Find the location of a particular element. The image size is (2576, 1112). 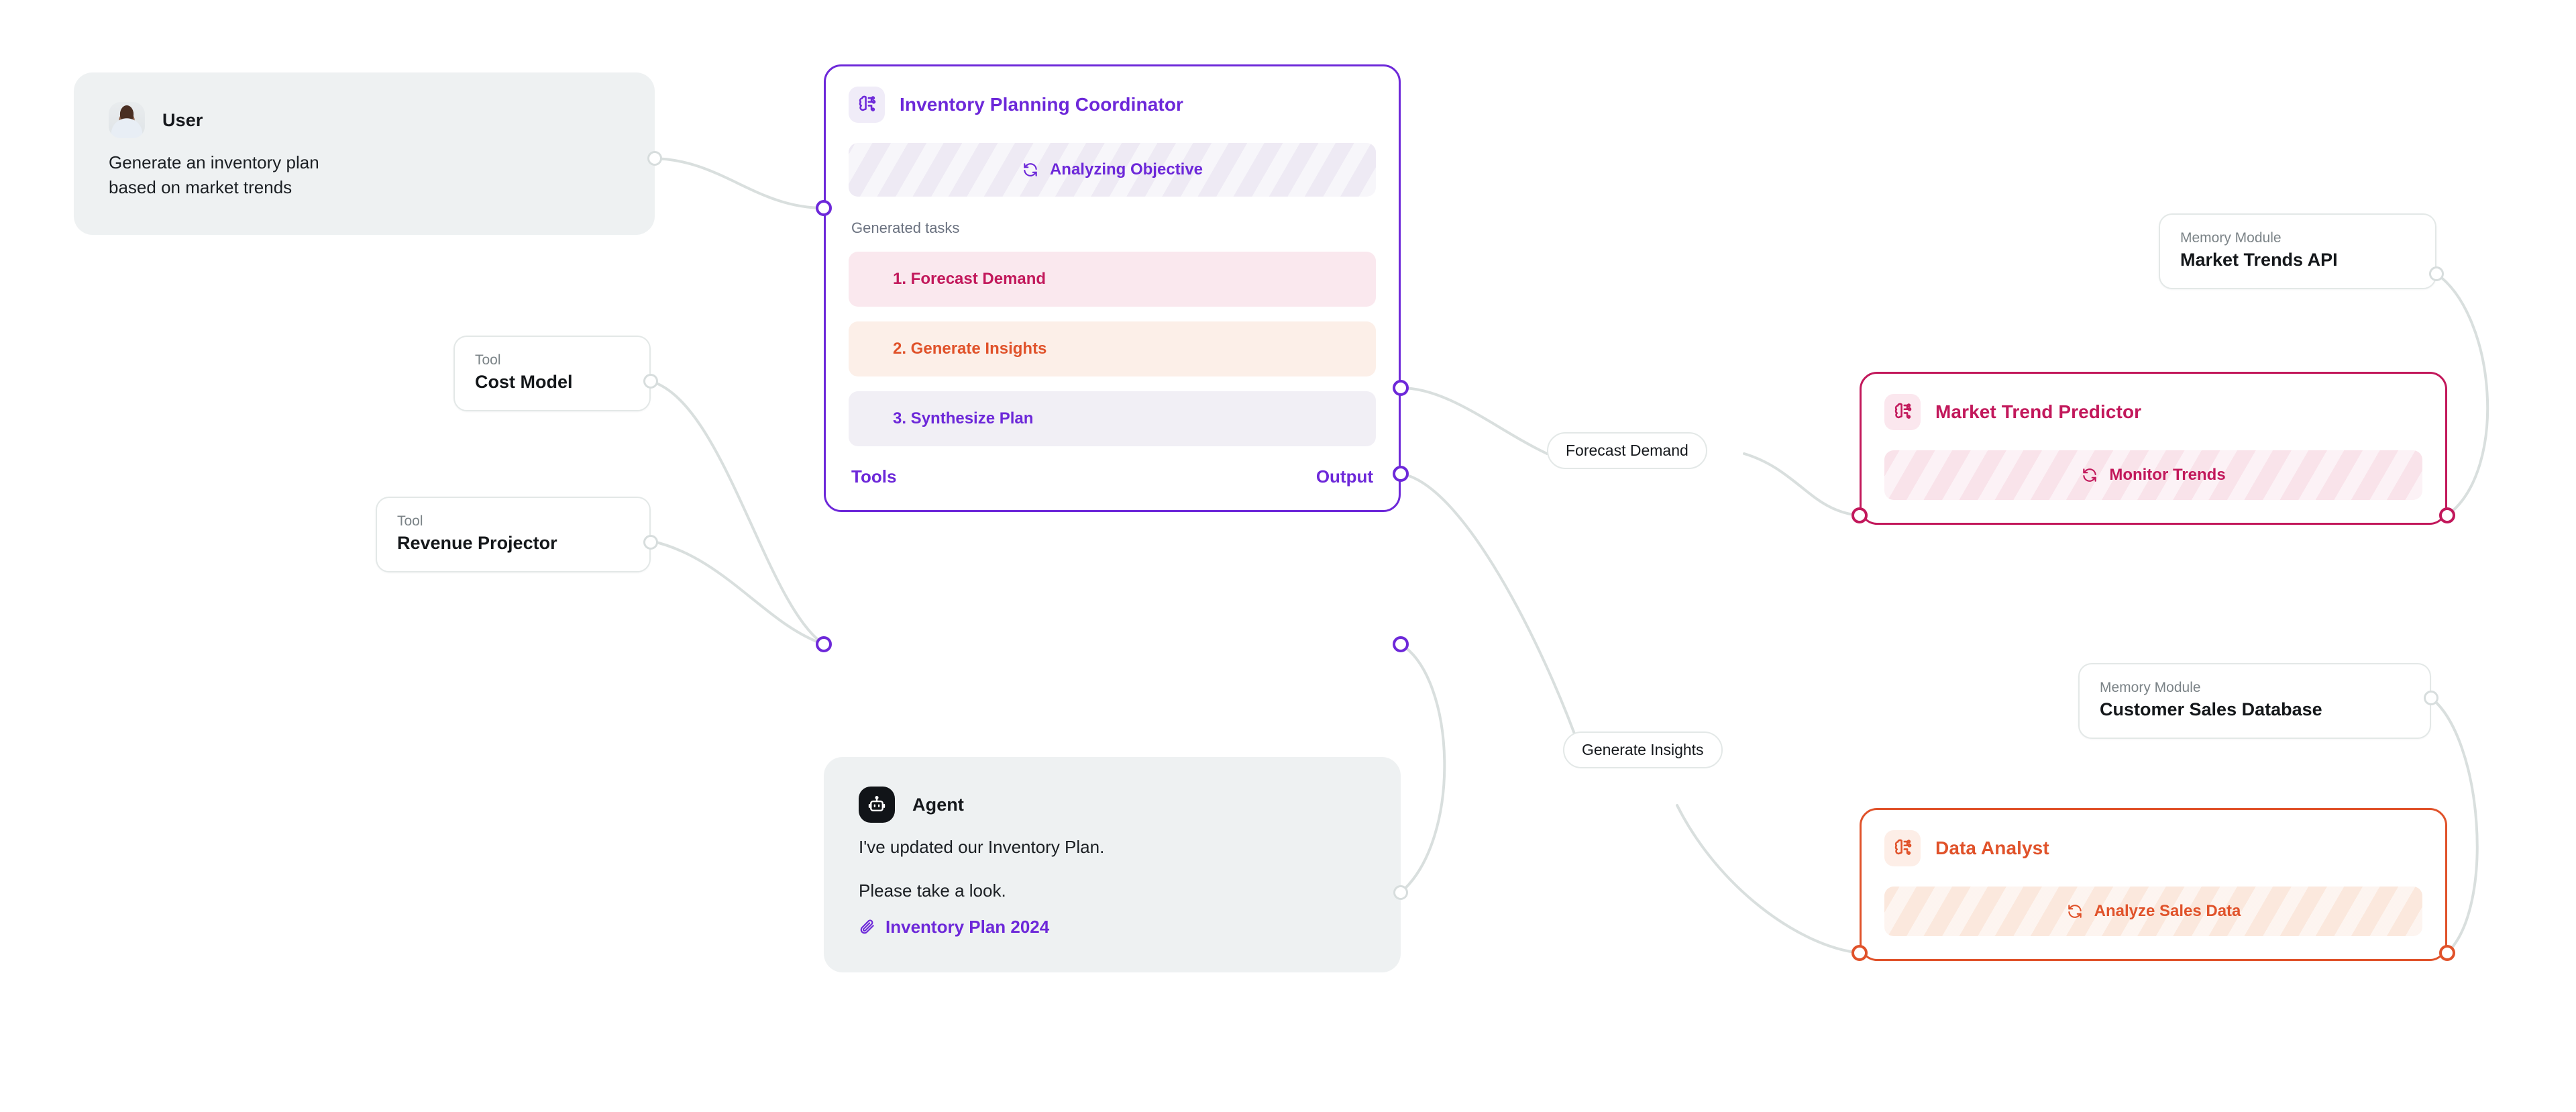

edge-chip-to-market-predictor is located at coordinates (1802, 484).